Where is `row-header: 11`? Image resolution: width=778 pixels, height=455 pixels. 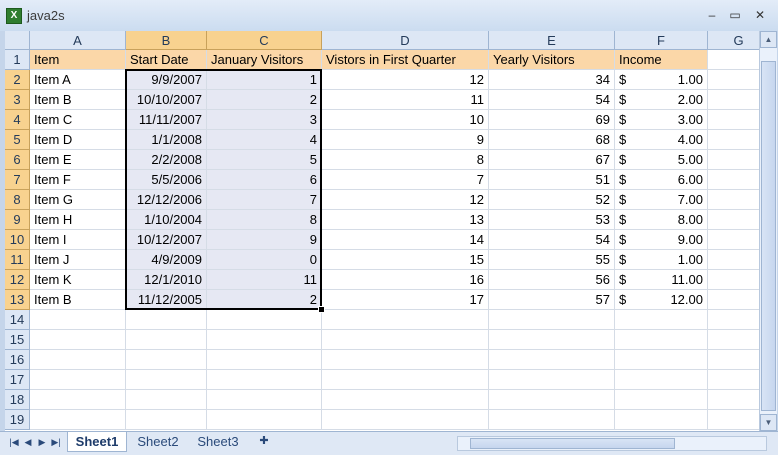
row-header: 11 is located at coordinates (17, 260).